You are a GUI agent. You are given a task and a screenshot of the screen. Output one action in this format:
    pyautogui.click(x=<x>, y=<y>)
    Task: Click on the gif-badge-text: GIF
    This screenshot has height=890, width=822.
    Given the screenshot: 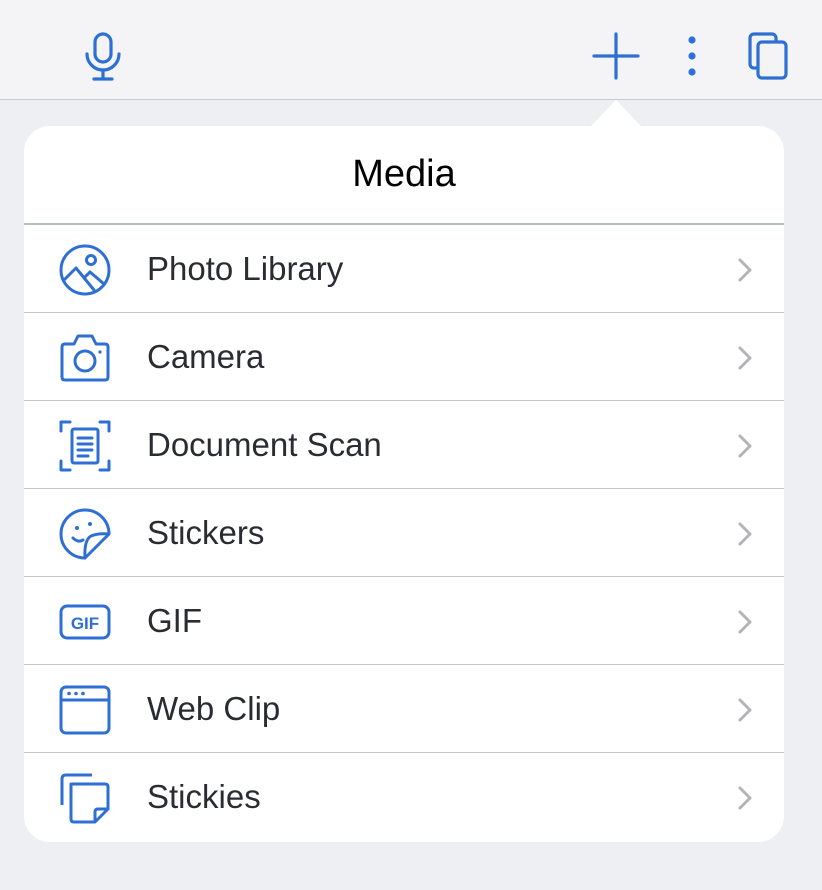 What is the action you would take?
    pyautogui.click(x=85, y=623)
    